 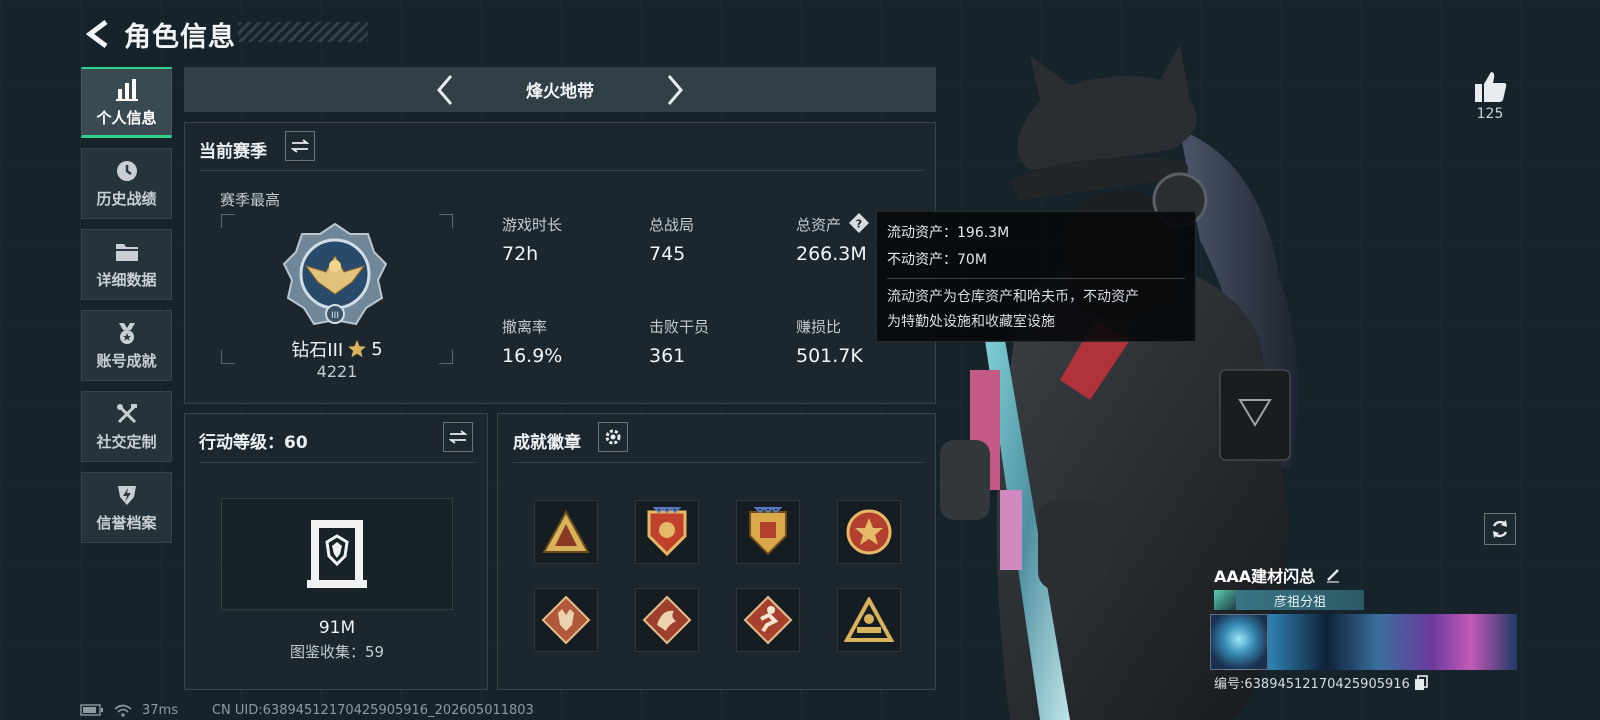 I want to click on action-level-title: 行动等级：60, so click(x=253, y=443).